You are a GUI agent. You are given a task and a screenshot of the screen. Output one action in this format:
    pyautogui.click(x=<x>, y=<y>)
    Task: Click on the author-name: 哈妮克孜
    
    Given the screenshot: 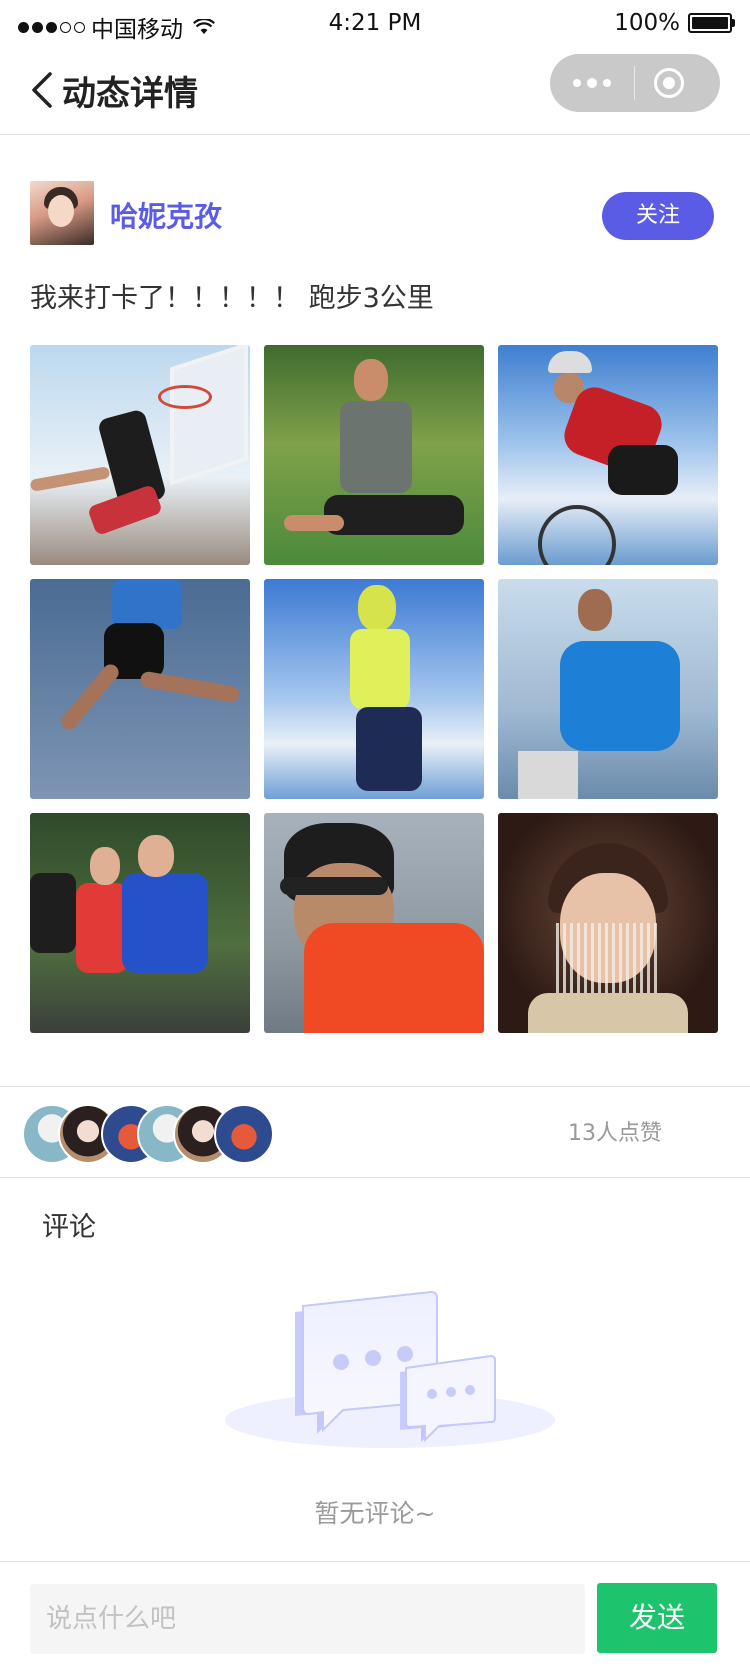 What is the action you would take?
    pyautogui.click(x=166, y=215)
    